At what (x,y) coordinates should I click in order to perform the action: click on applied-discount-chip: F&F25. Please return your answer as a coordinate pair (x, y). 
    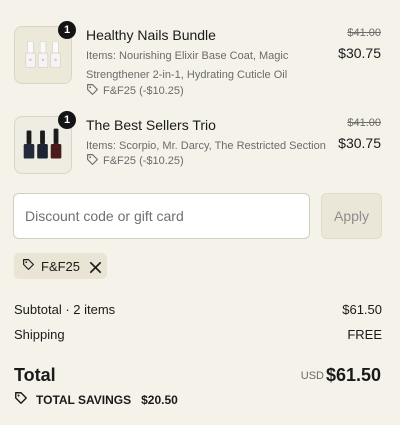
    Looking at the image, I should click on (61, 266).